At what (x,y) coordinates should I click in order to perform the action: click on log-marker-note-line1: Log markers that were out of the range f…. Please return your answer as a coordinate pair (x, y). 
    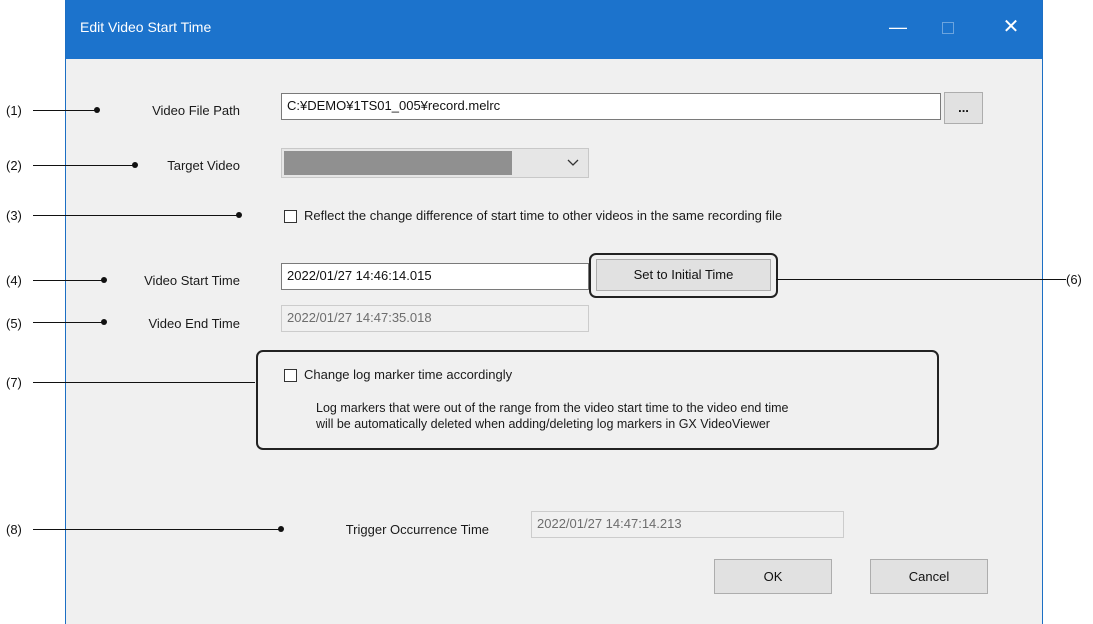
    Looking at the image, I should click on (552, 408).